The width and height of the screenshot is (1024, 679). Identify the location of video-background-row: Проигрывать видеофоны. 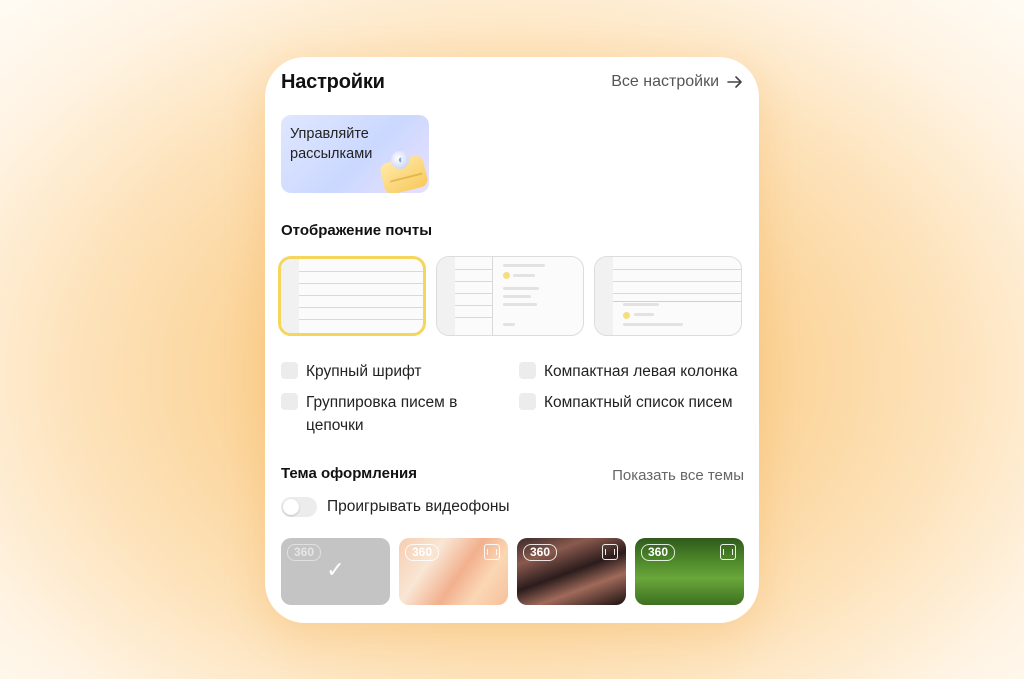
(395, 507).